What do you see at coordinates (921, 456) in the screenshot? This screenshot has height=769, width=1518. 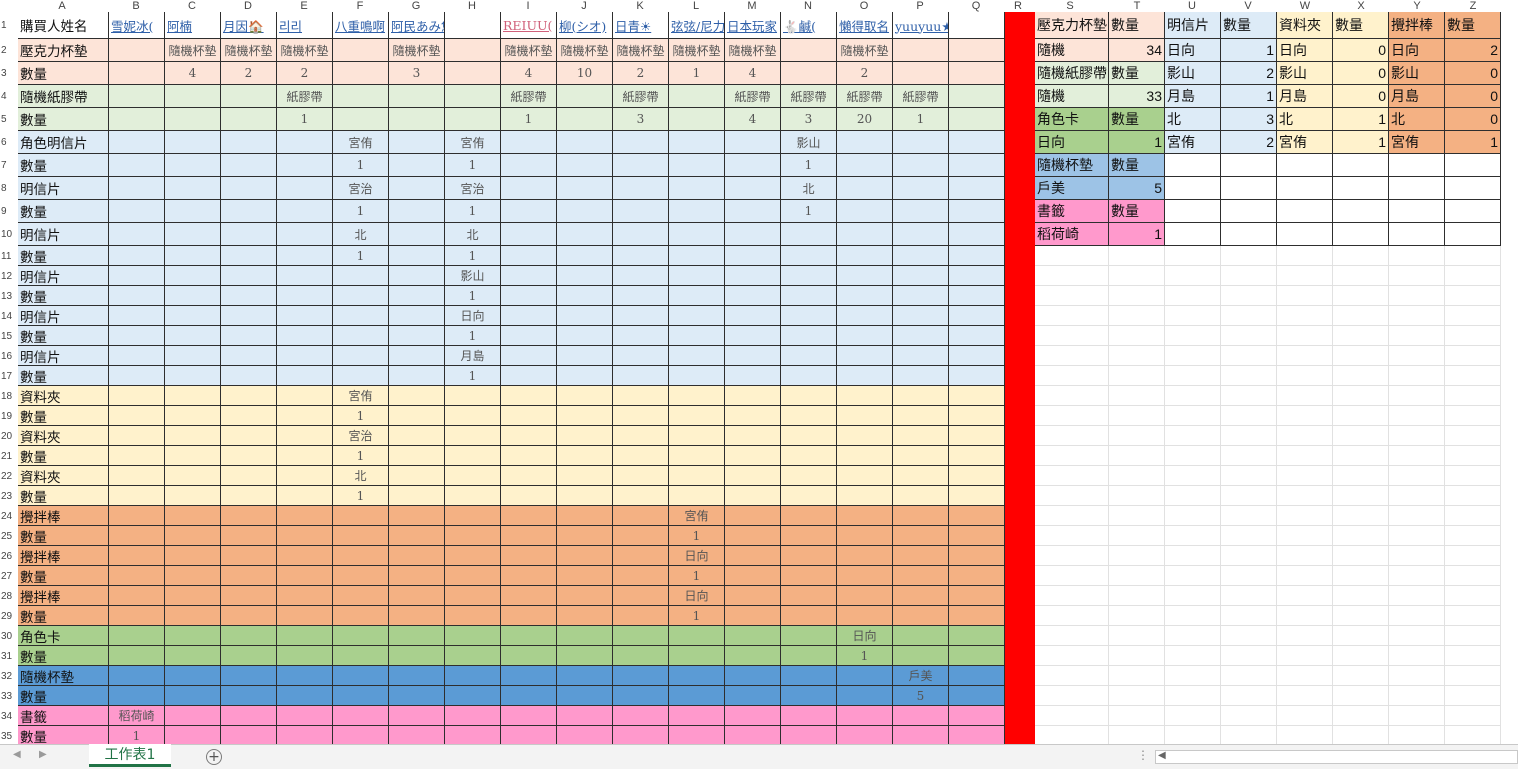 I see `cell-p21` at bounding box center [921, 456].